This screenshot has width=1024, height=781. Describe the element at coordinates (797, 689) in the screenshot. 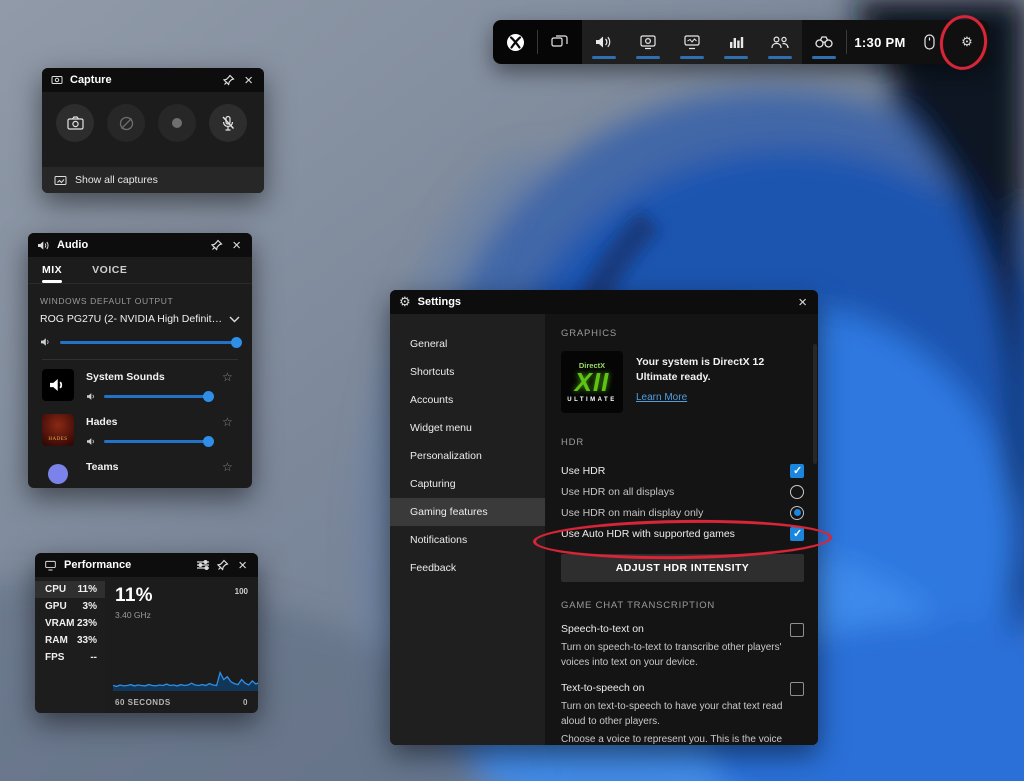

I see `text-to-speech-checkbox` at that location.